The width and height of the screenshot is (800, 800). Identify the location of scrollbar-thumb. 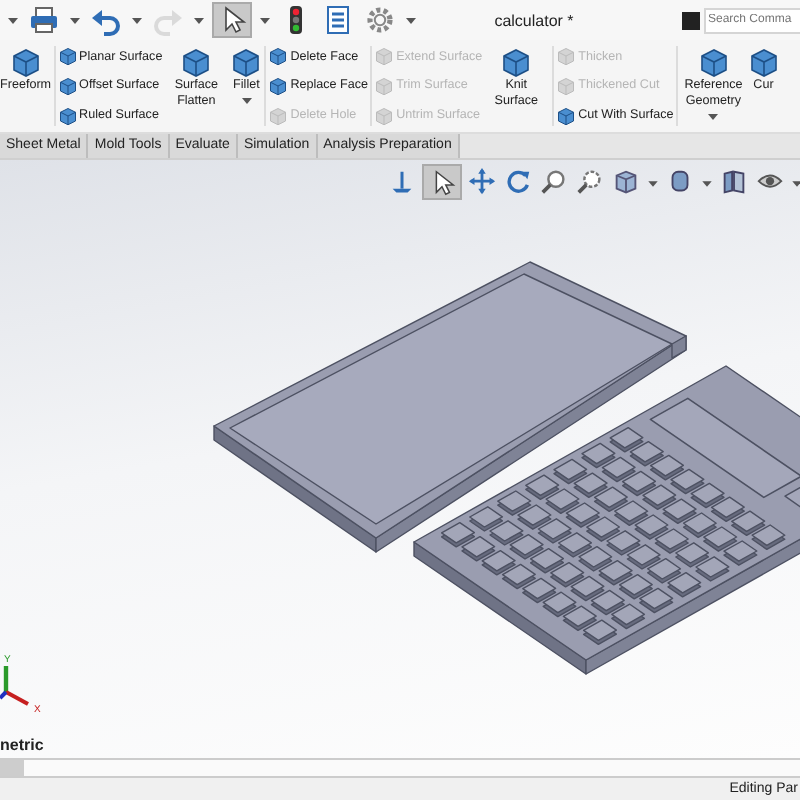
(12, 768).